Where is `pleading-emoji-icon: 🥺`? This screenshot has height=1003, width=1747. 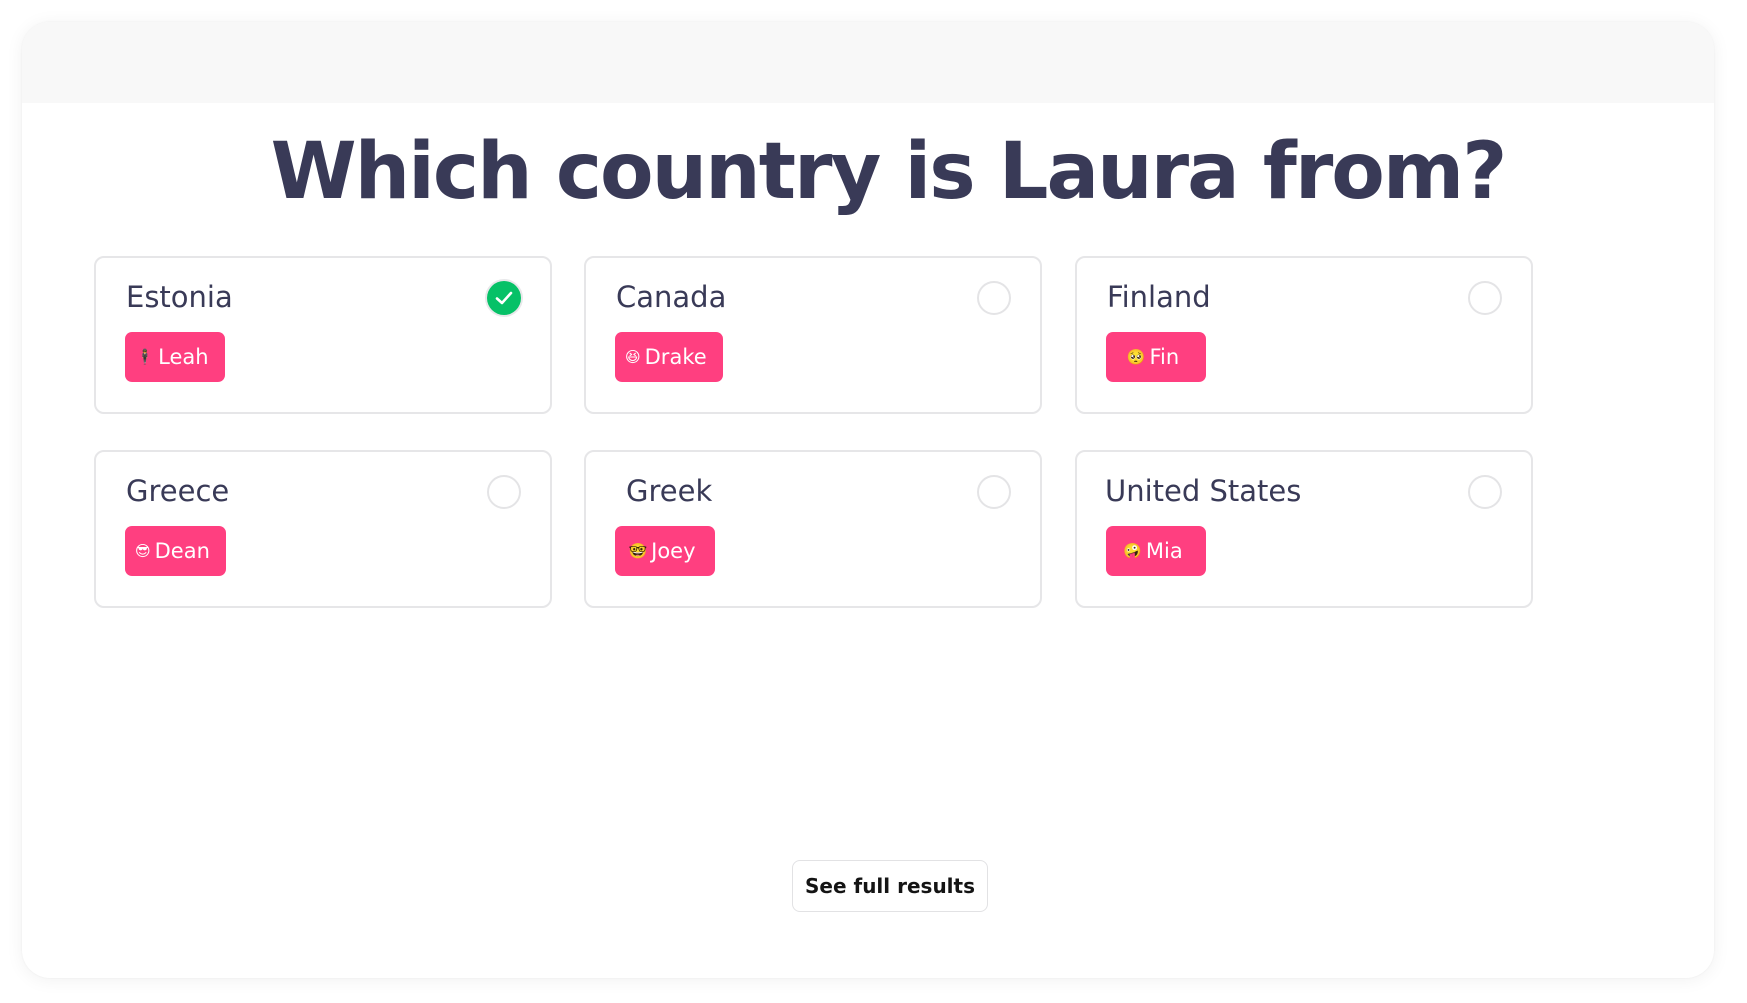 pleading-emoji-icon: 🥺 is located at coordinates (1136, 356).